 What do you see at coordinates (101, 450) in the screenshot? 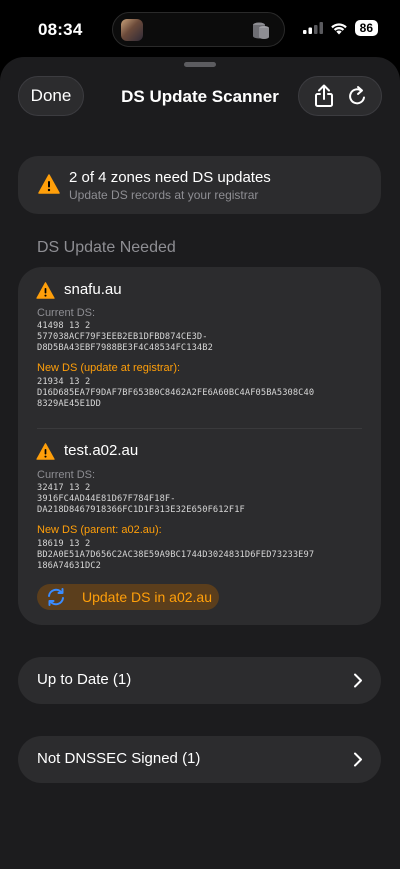
I see `zone-name: test.a02.au` at bounding box center [101, 450].